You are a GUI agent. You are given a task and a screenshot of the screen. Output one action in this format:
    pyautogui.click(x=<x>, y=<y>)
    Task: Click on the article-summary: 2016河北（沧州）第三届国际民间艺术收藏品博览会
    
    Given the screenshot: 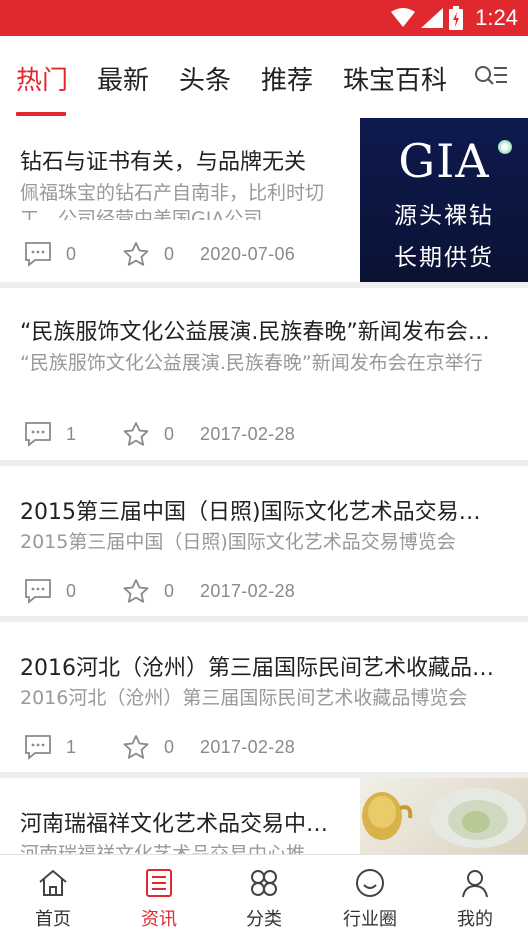 What is the action you would take?
    pyautogui.click(x=244, y=698)
    